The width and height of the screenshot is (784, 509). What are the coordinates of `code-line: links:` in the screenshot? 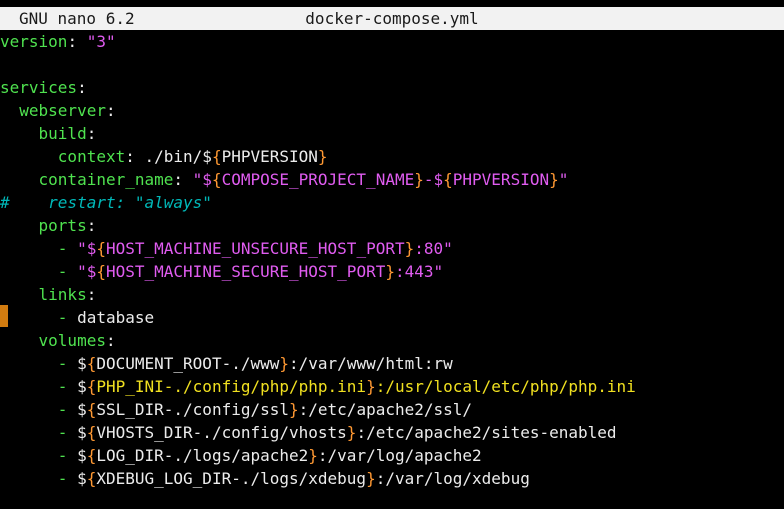 It's located at (48, 294).